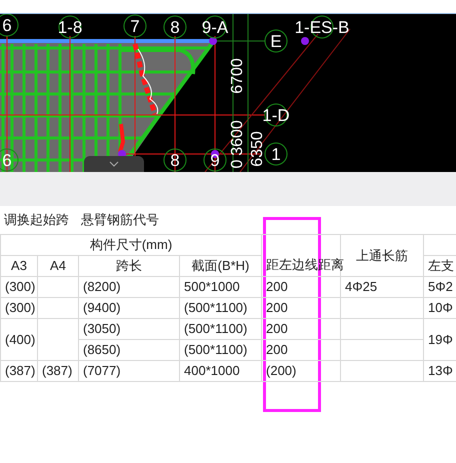 The width and height of the screenshot is (456, 463). Describe the element at coordinates (70, 27) in the screenshot. I see `axis-label: 1-8` at that location.